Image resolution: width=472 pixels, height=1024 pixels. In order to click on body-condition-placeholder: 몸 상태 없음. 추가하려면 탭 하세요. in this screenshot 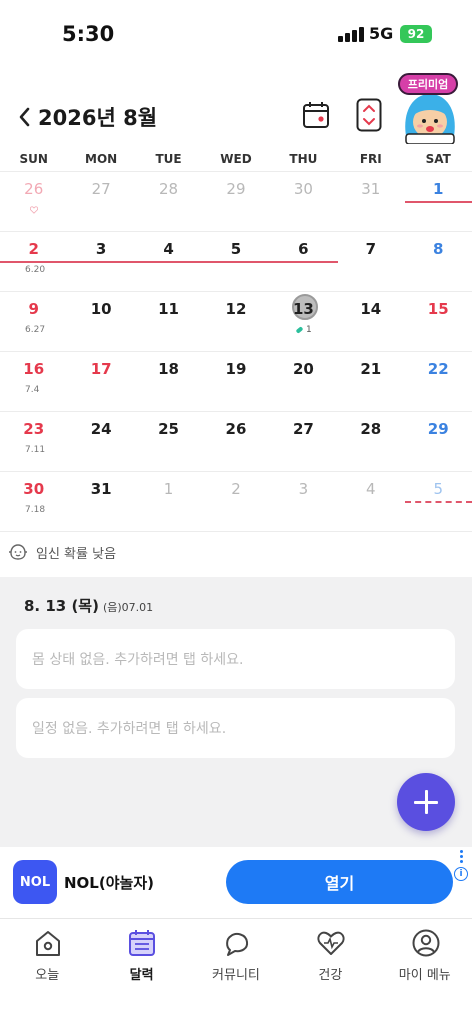, I will do `click(138, 660)`.